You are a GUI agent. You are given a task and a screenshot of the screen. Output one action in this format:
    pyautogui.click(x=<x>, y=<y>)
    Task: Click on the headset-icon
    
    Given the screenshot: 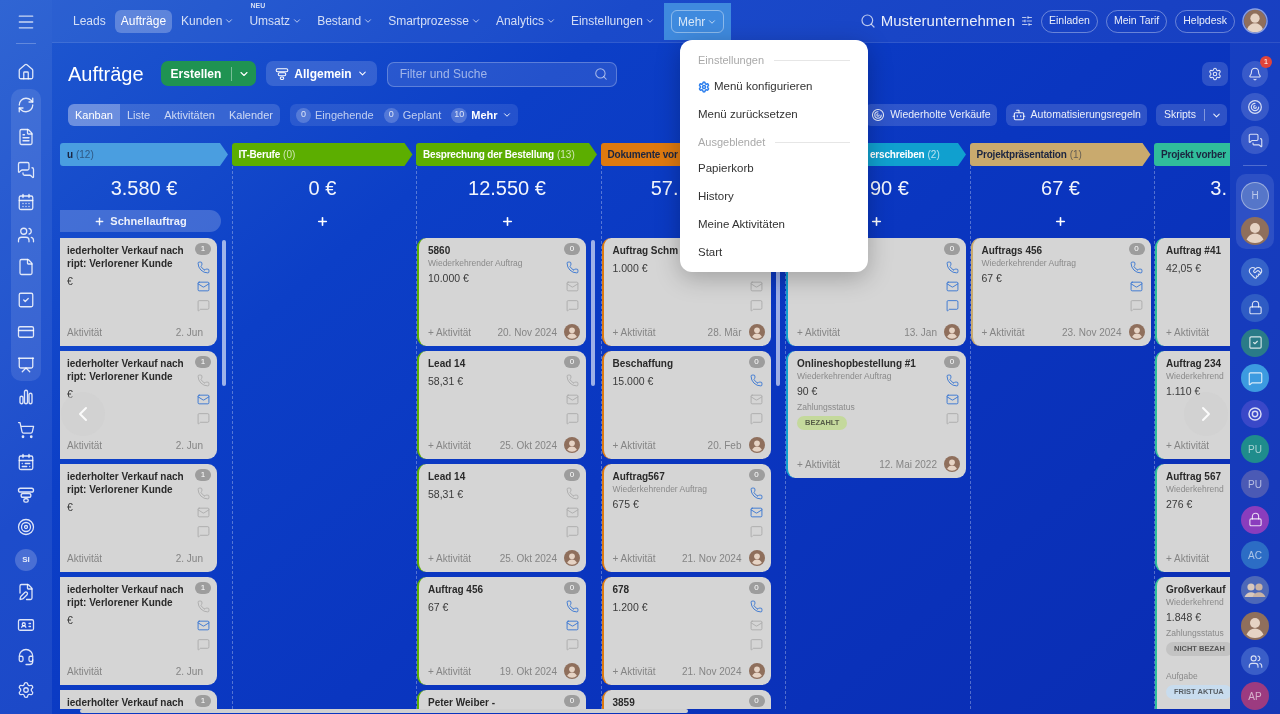 What is the action you would take?
    pyautogui.click(x=26, y=657)
    